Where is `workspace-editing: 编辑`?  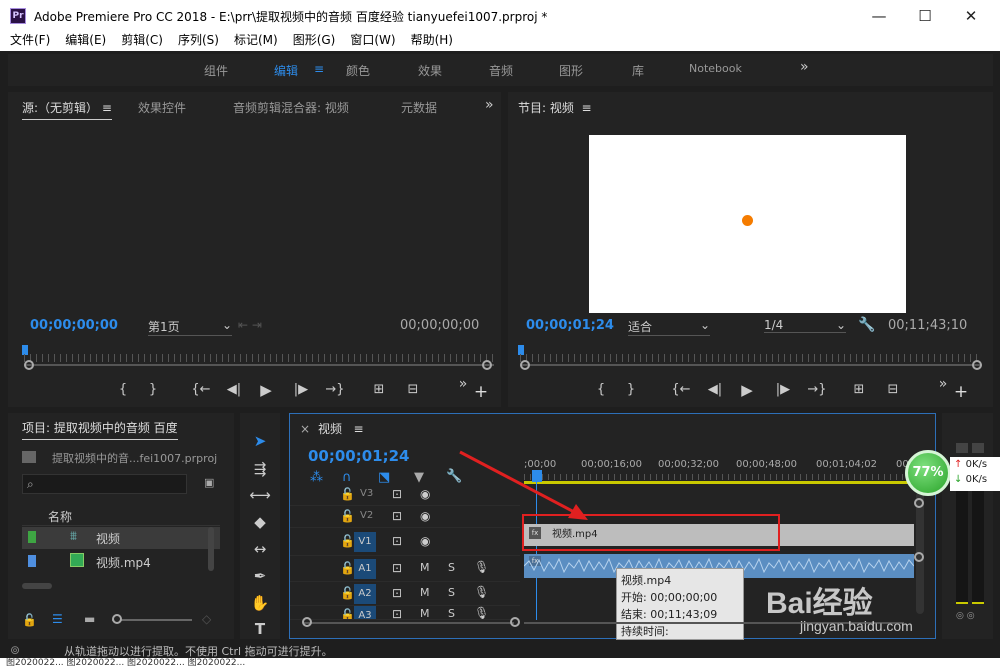 workspace-editing: 编辑 is located at coordinates (286, 70).